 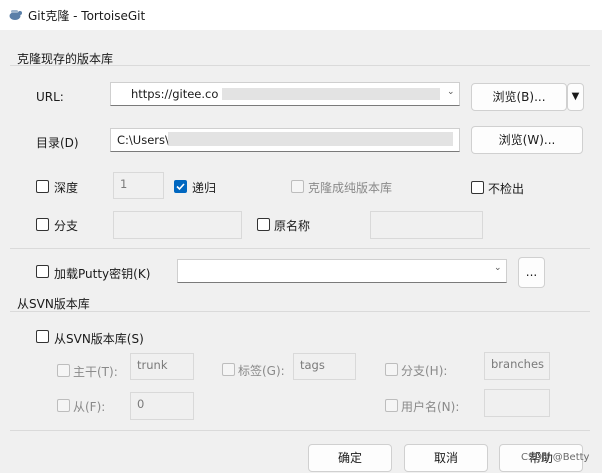 I want to click on from-svn-label: 从SVN版本库(S), so click(x=99, y=339).